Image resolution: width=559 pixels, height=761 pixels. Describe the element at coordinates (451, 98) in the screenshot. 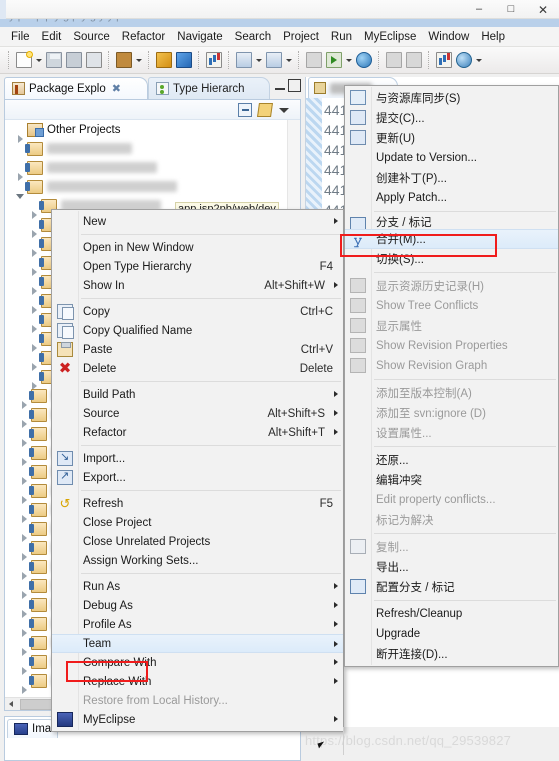

I see `menu-item-sync-with-repository: 与资源库同步(S)` at that location.